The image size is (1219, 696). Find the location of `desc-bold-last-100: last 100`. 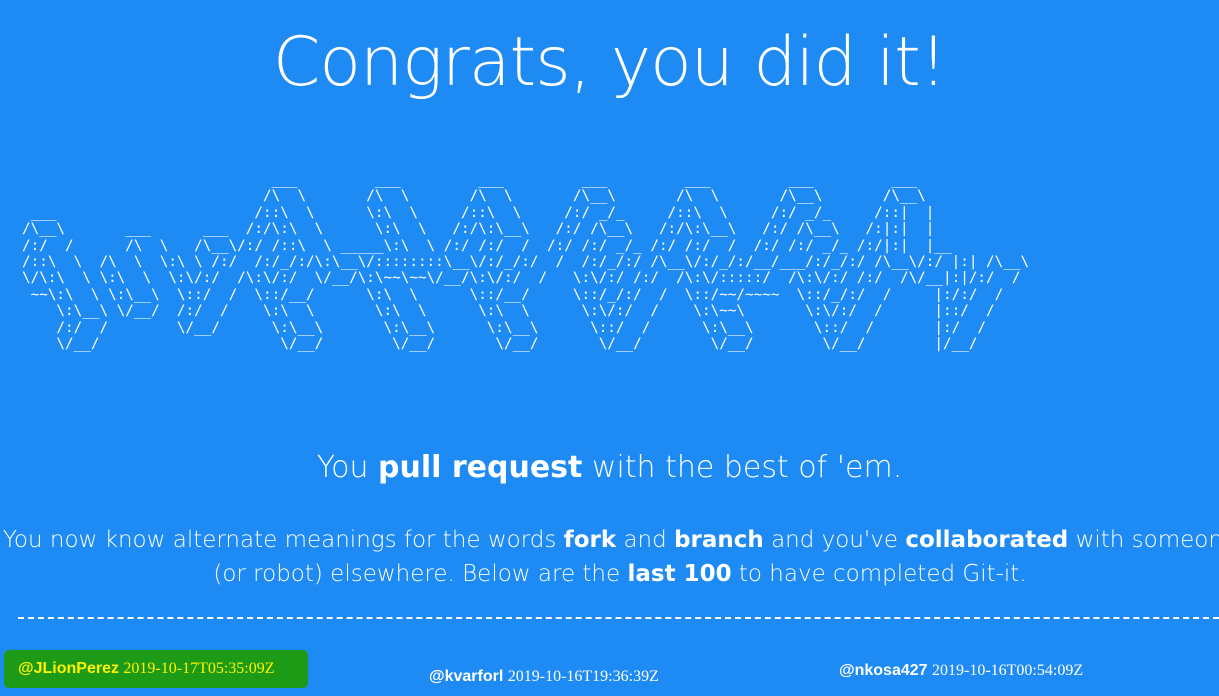

desc-bold-last-100: last 100 is located at coordinates (679, 574).